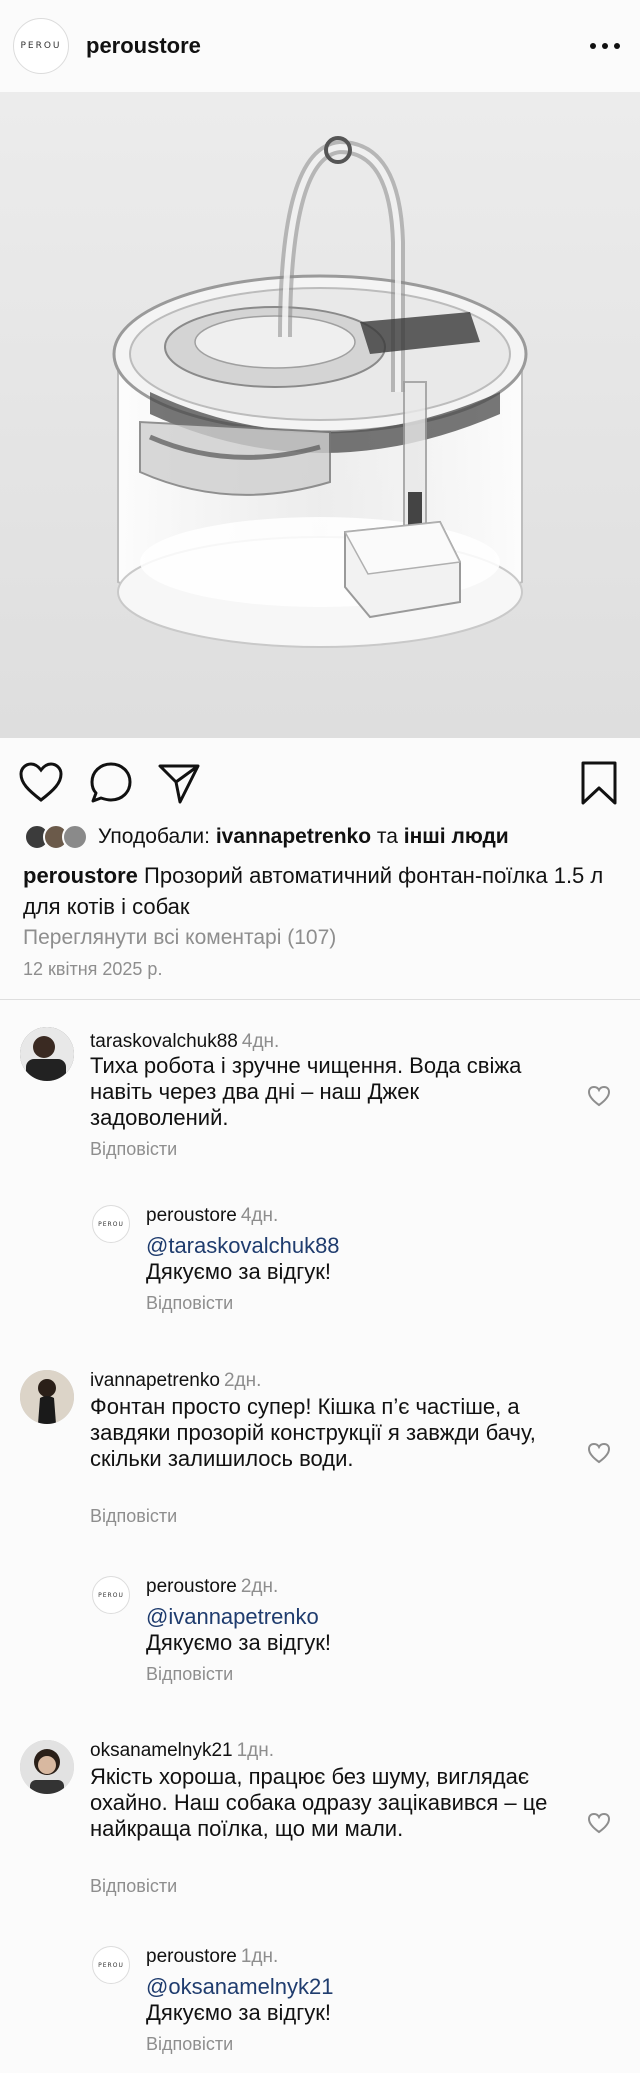 This screenshot has height=2073, width=640. Describe the element at coordinates (161, 1750) in the screenshot. I see `comment-username: oksanamelnyk21` at that location.